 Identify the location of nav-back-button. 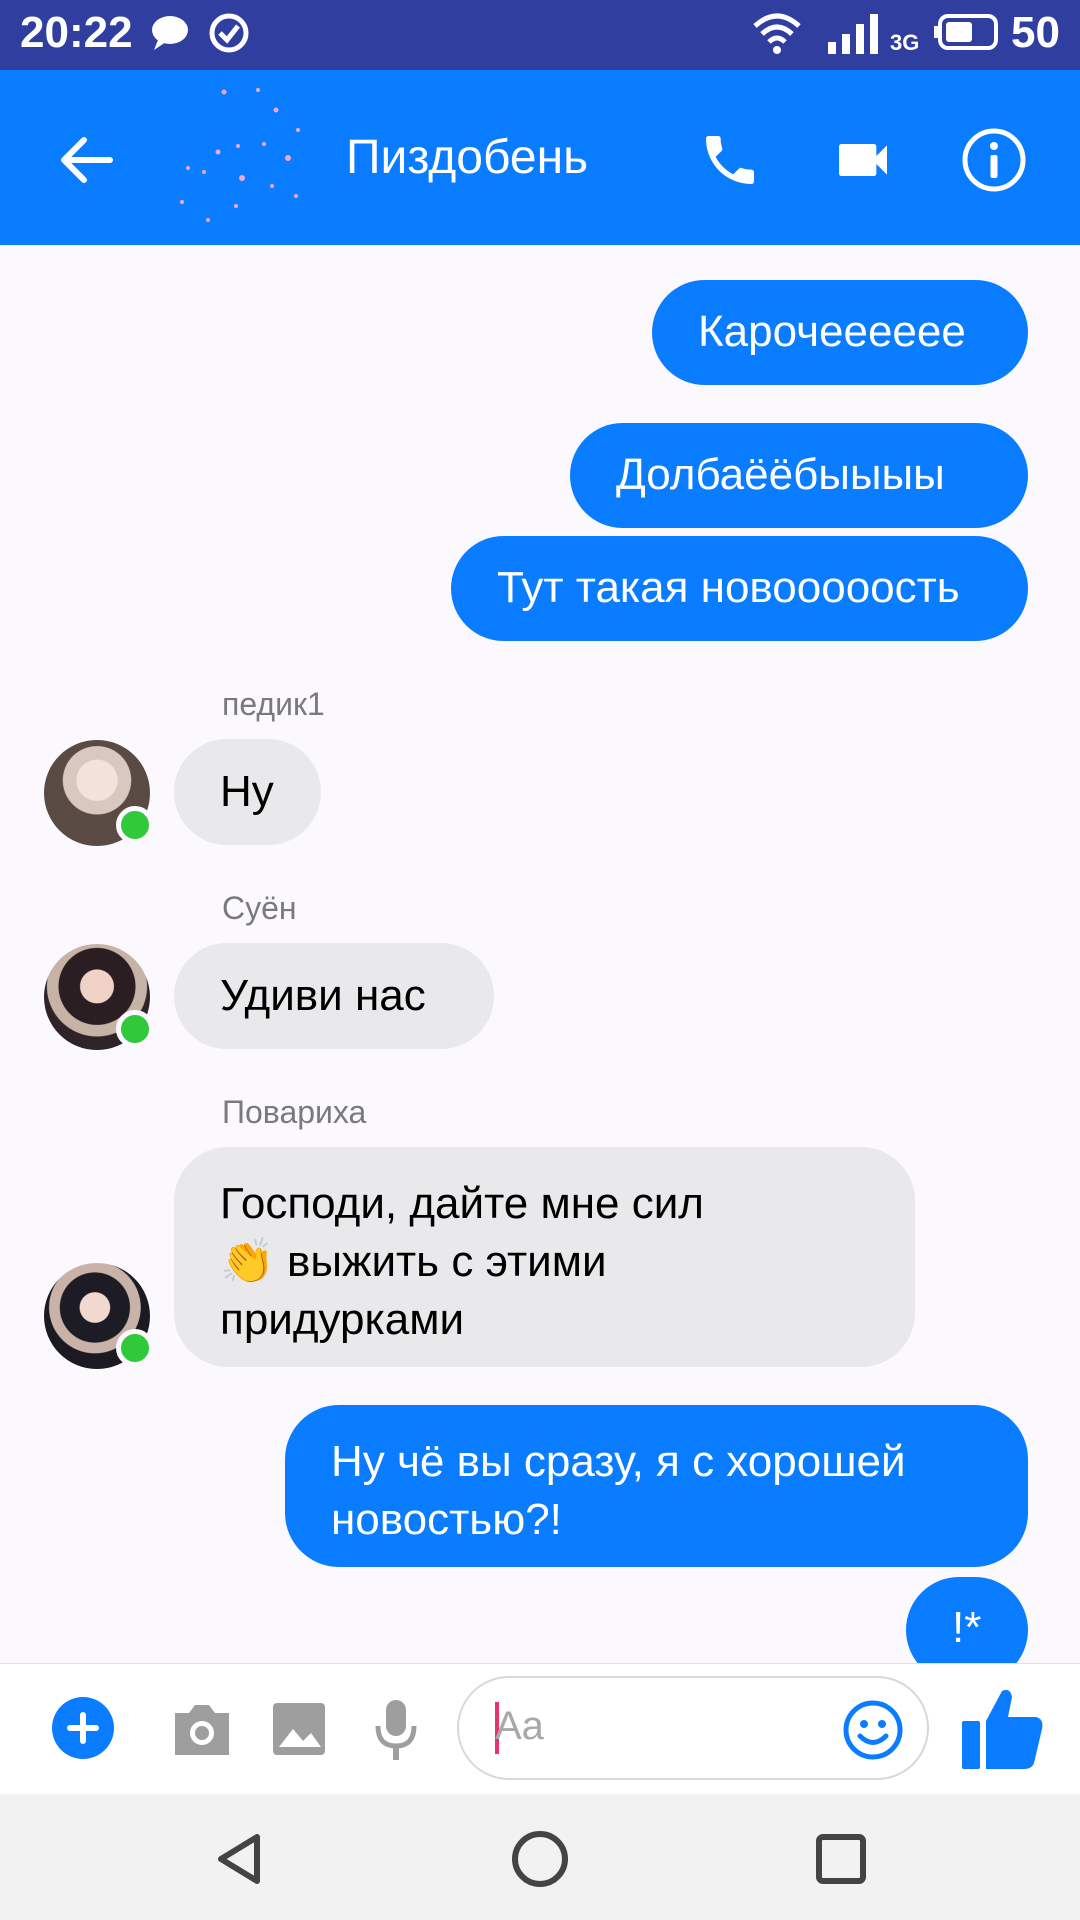
(241, 1859).